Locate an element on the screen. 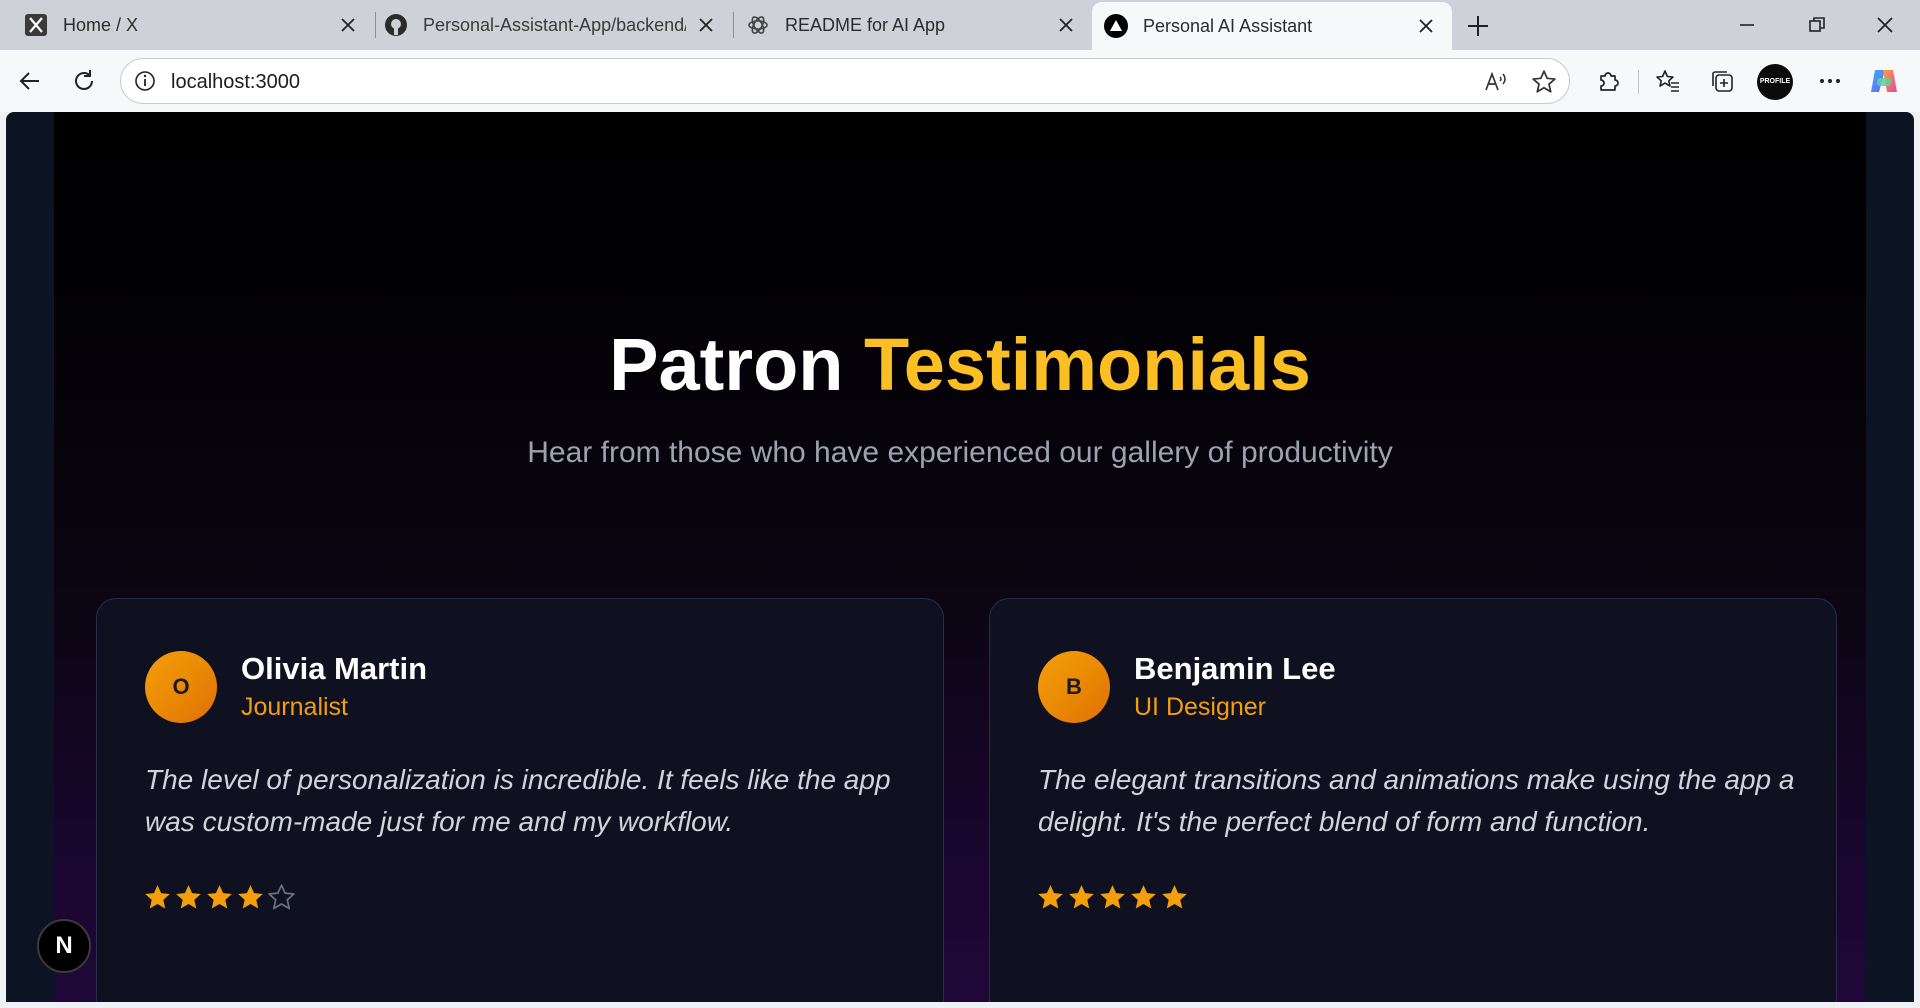  favorite-star-icon is located at coordinates (1544, 82).